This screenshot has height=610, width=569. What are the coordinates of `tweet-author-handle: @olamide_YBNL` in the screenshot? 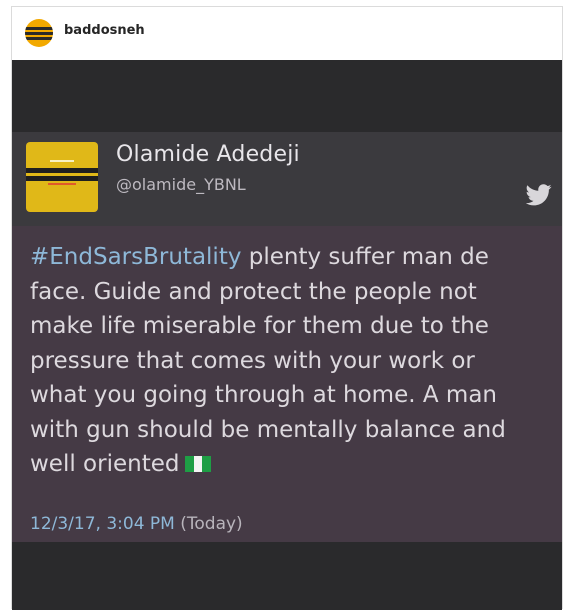 It's located at (181, 184).